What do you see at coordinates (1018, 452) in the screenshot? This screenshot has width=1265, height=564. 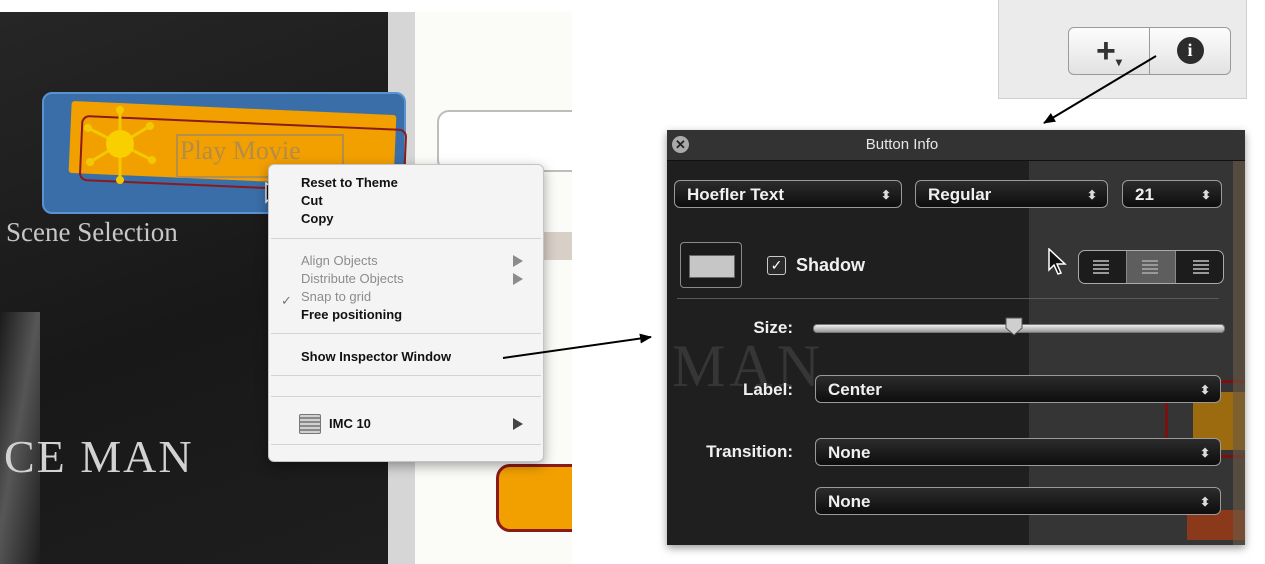 I see `transition-popup: None ⬍` at bounding box center [1018, 452].